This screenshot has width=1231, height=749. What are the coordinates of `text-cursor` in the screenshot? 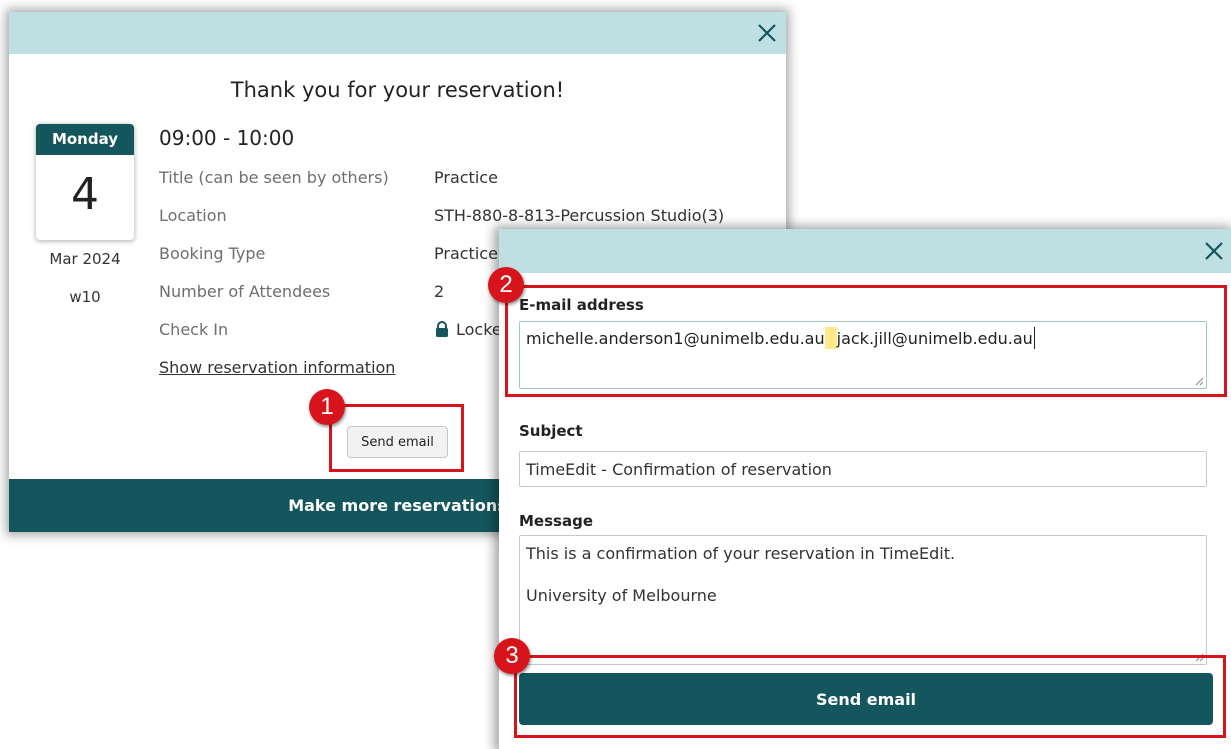 It's located at (1034, 338).